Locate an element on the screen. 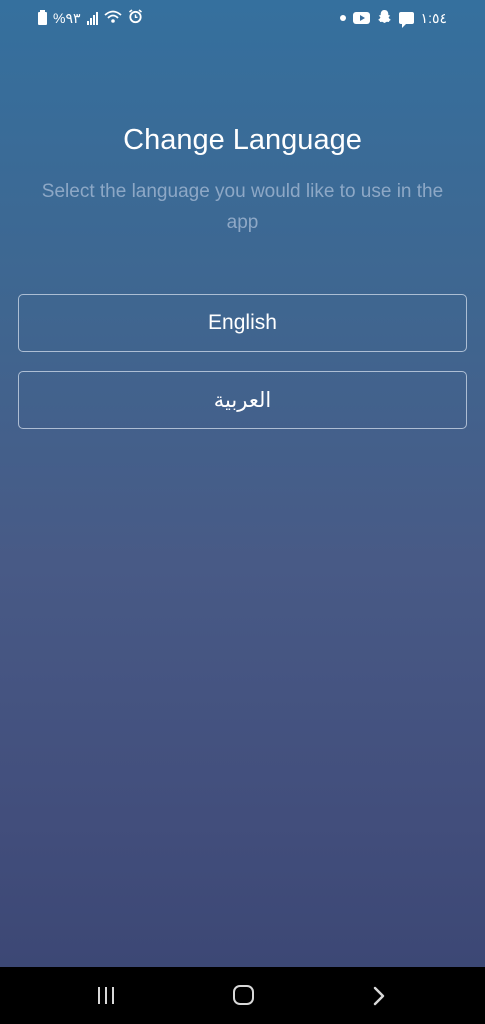 Image resolution: width=485 pixels, height=1024 pixels. wifi-icon is located at coordinates (112, 18).